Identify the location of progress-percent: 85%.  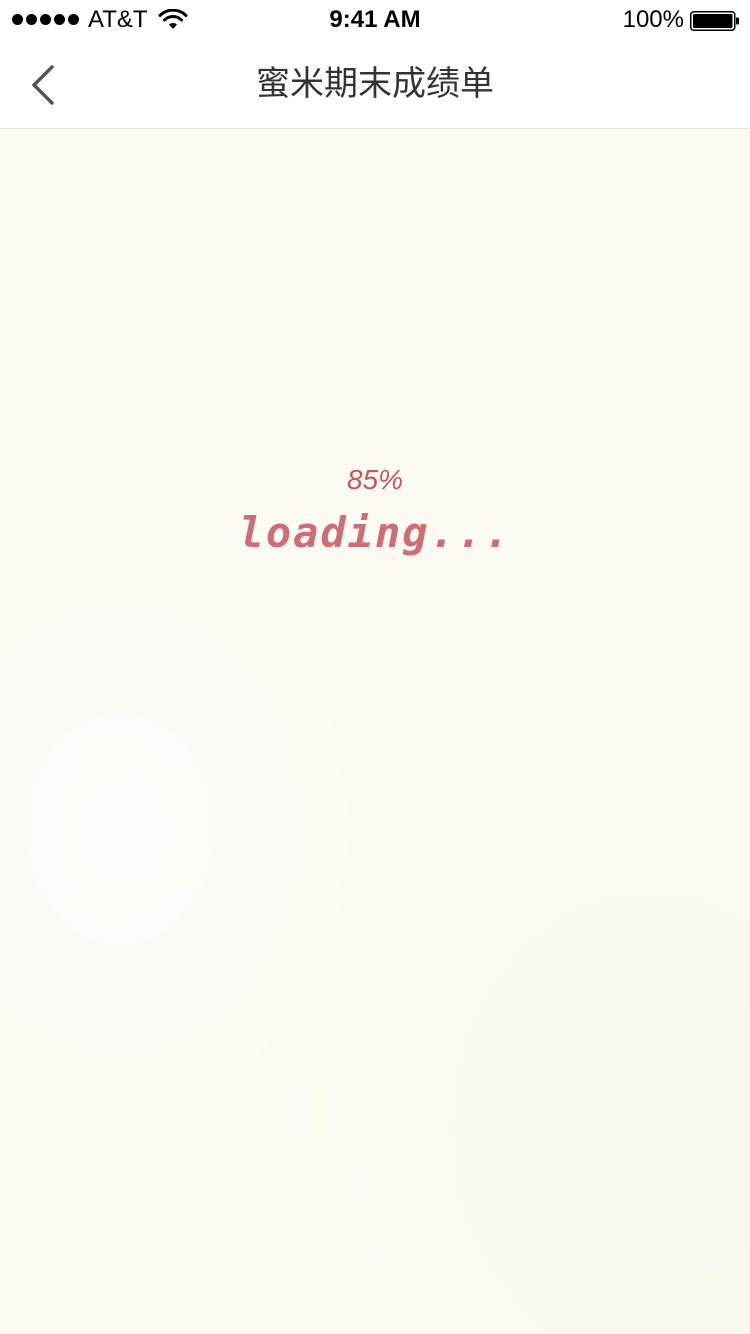
(375, 479).